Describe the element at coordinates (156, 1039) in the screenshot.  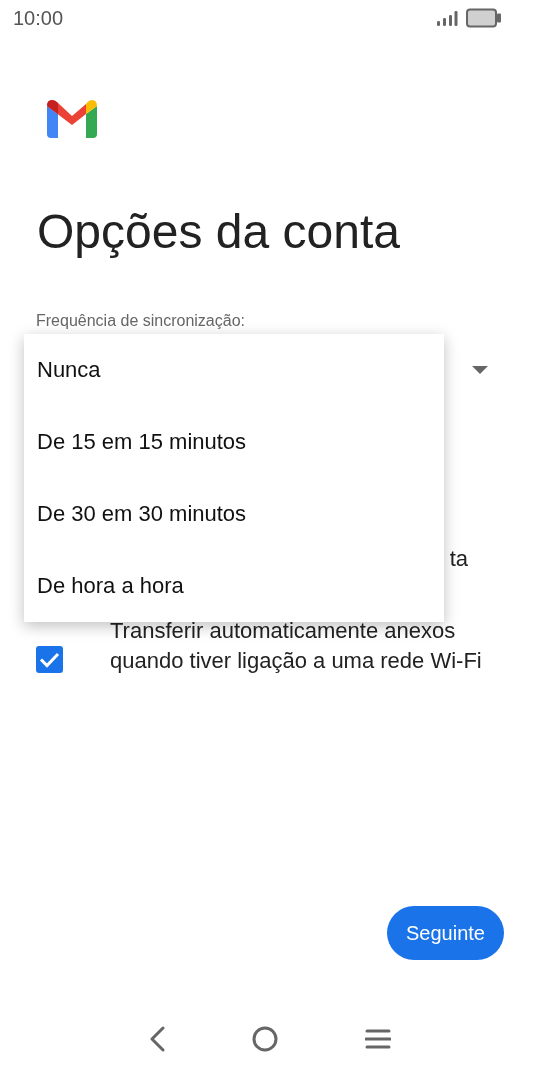
I see `back-icon` at that location.